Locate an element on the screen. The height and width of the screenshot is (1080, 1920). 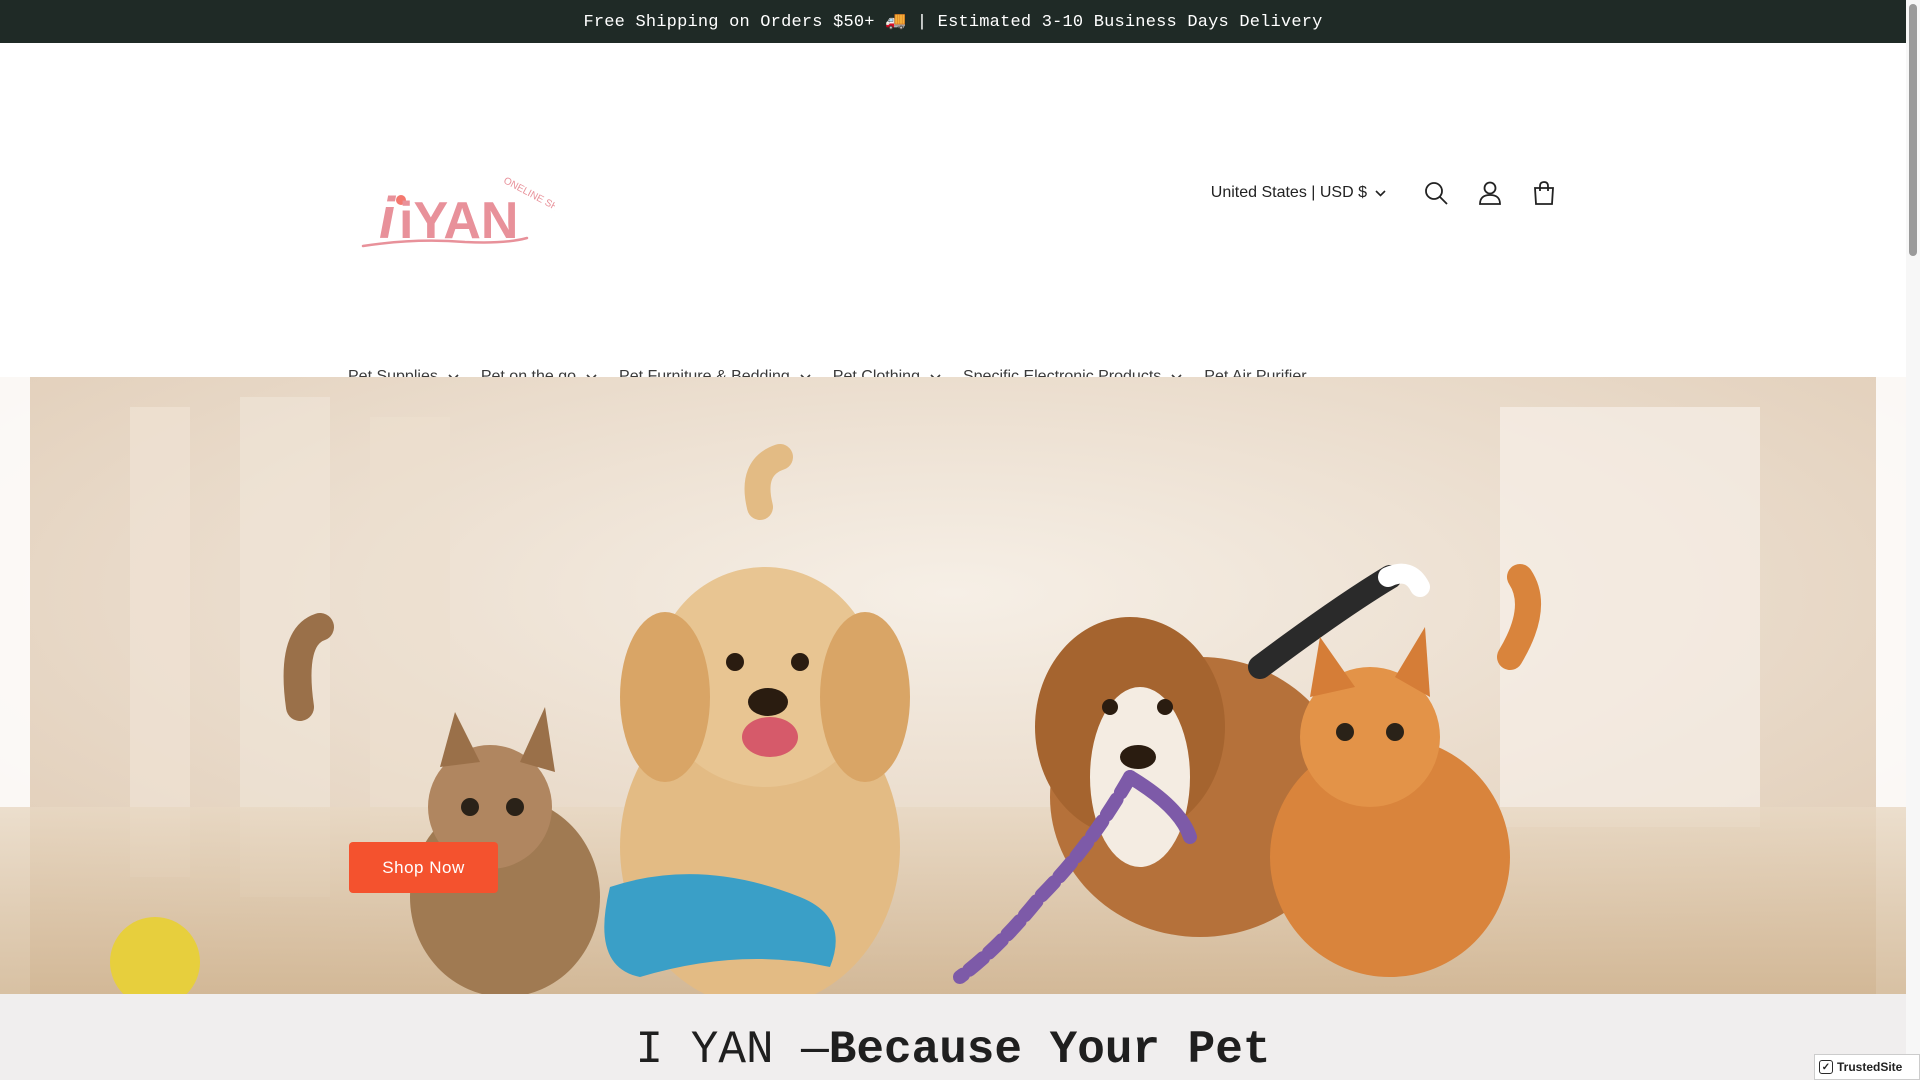
trustedsite-label: TrustedSite is located at coordinates (1870, 1067).